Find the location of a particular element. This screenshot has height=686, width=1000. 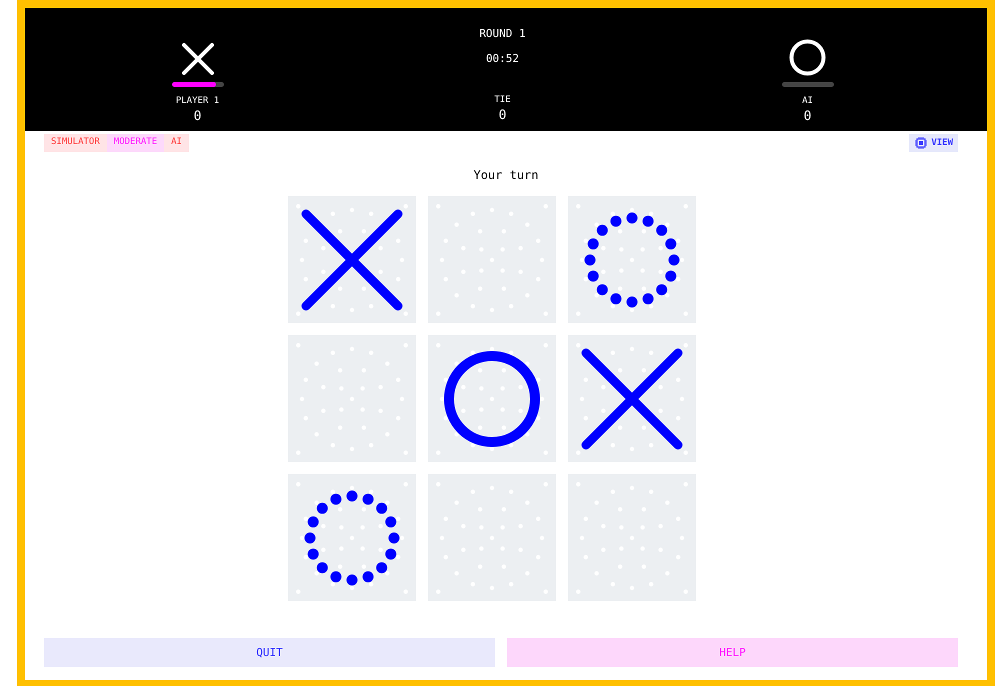

mode-tag: AI is located at coordinates (176, 143).